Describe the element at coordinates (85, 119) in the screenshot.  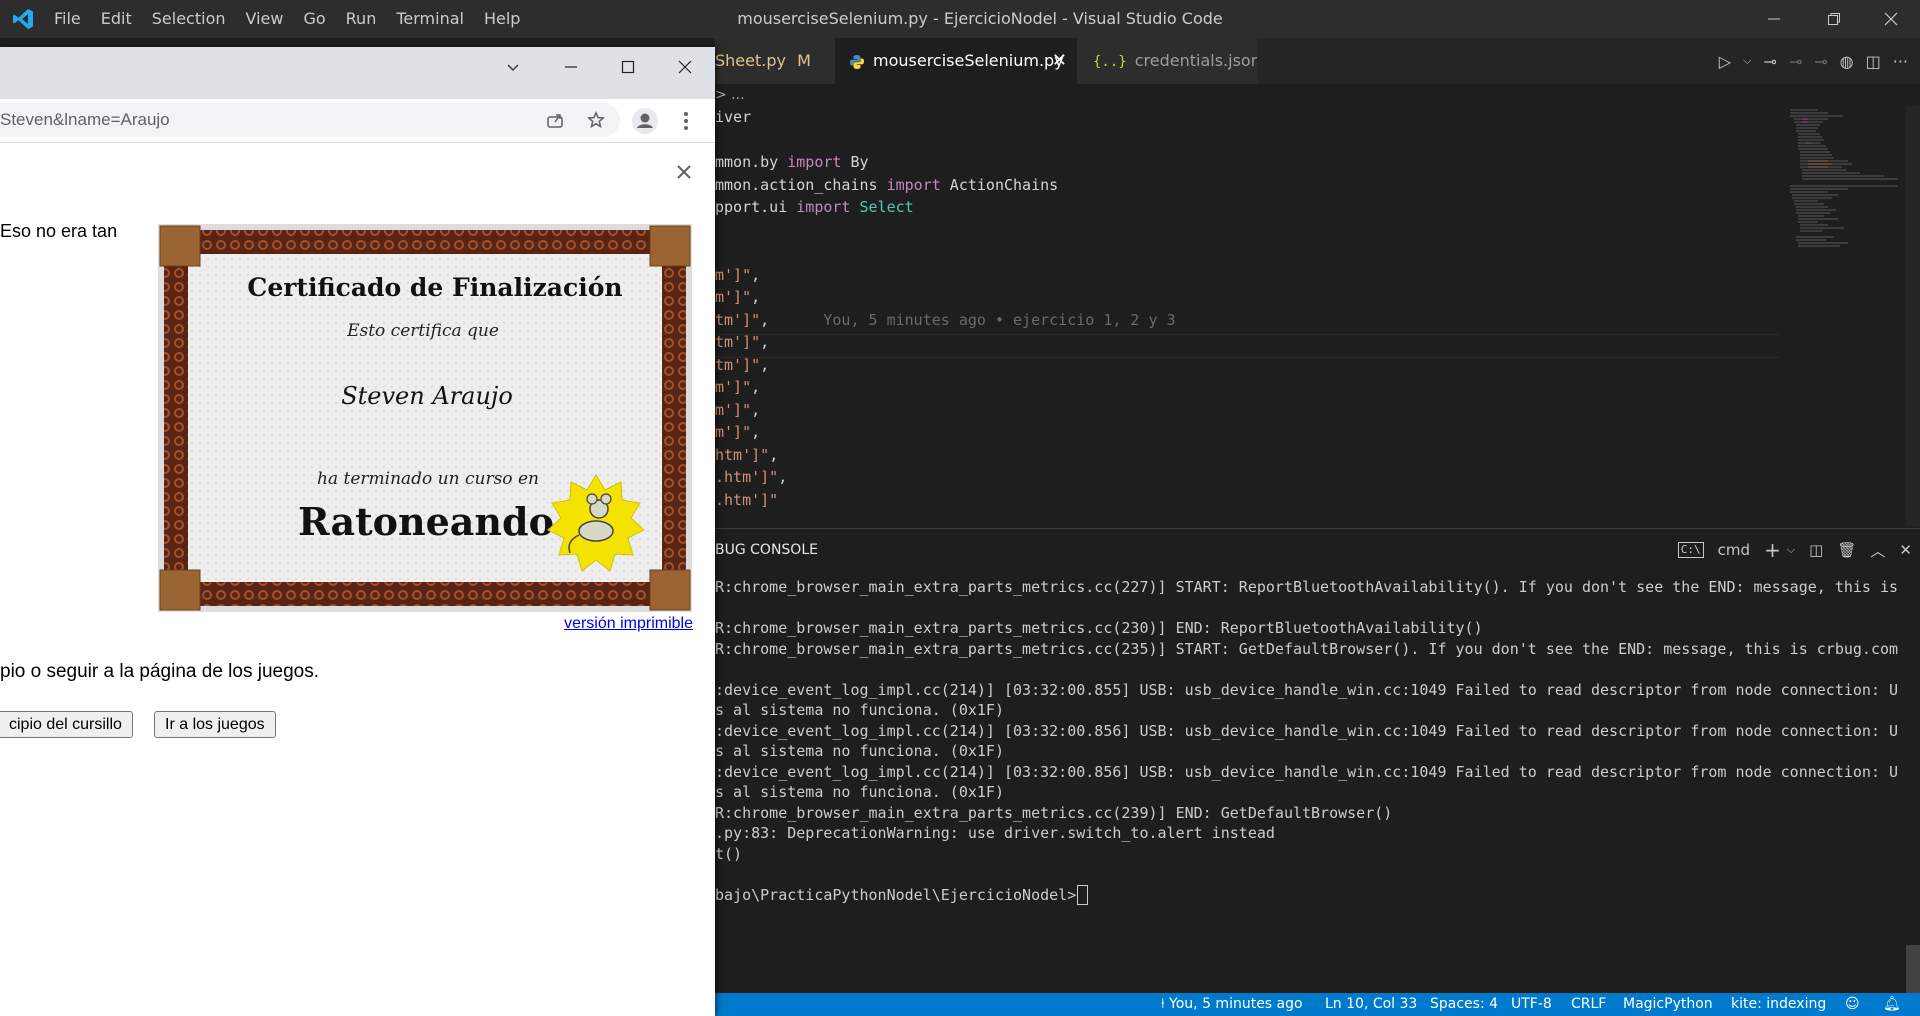
I see `url-text: Steven&lname=Araujo` at that location.